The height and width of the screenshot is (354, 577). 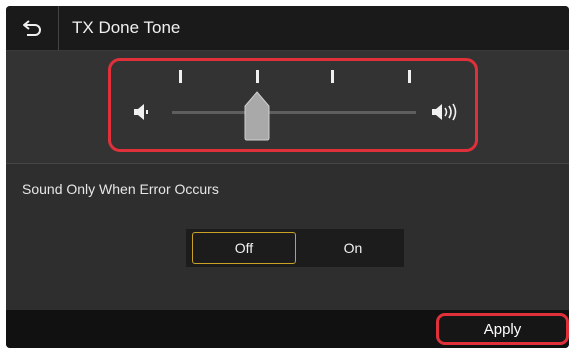 I want to click on back-arrow-icon, so click(x=32, y=28).